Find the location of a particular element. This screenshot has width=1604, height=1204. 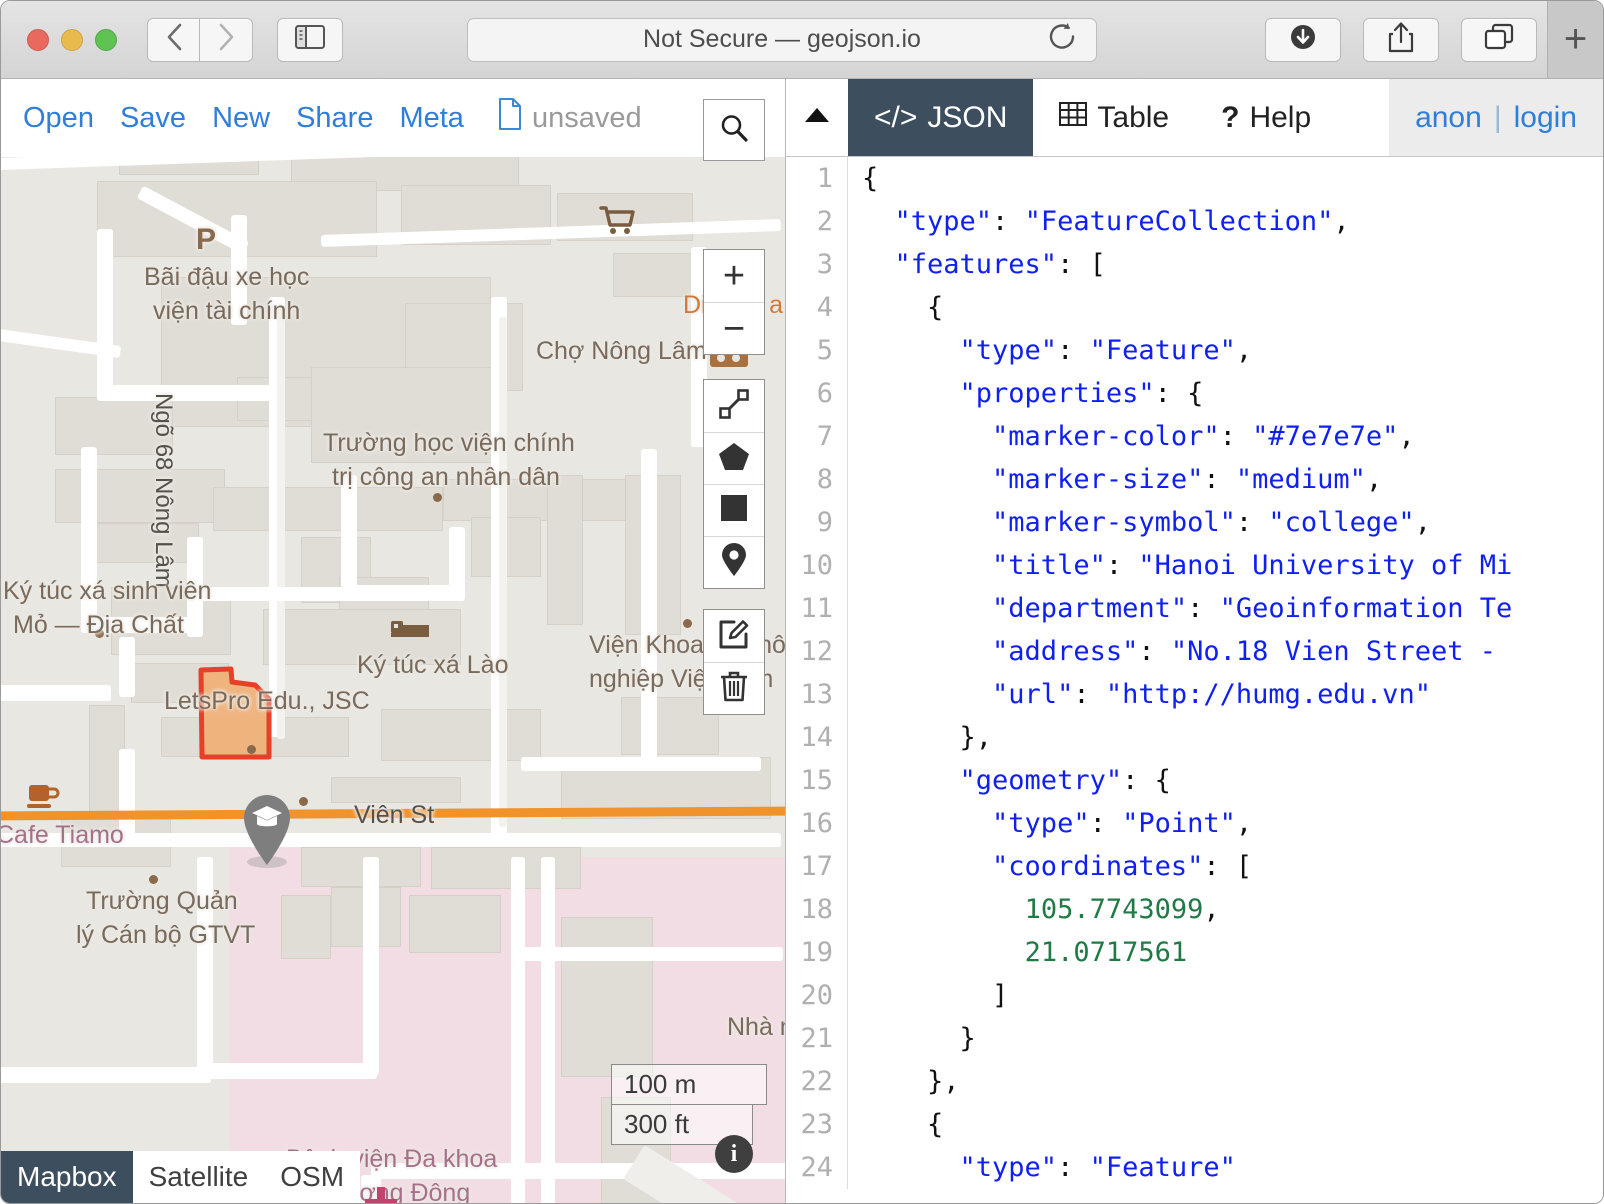

forward-button is located at coordinates (226, 39).